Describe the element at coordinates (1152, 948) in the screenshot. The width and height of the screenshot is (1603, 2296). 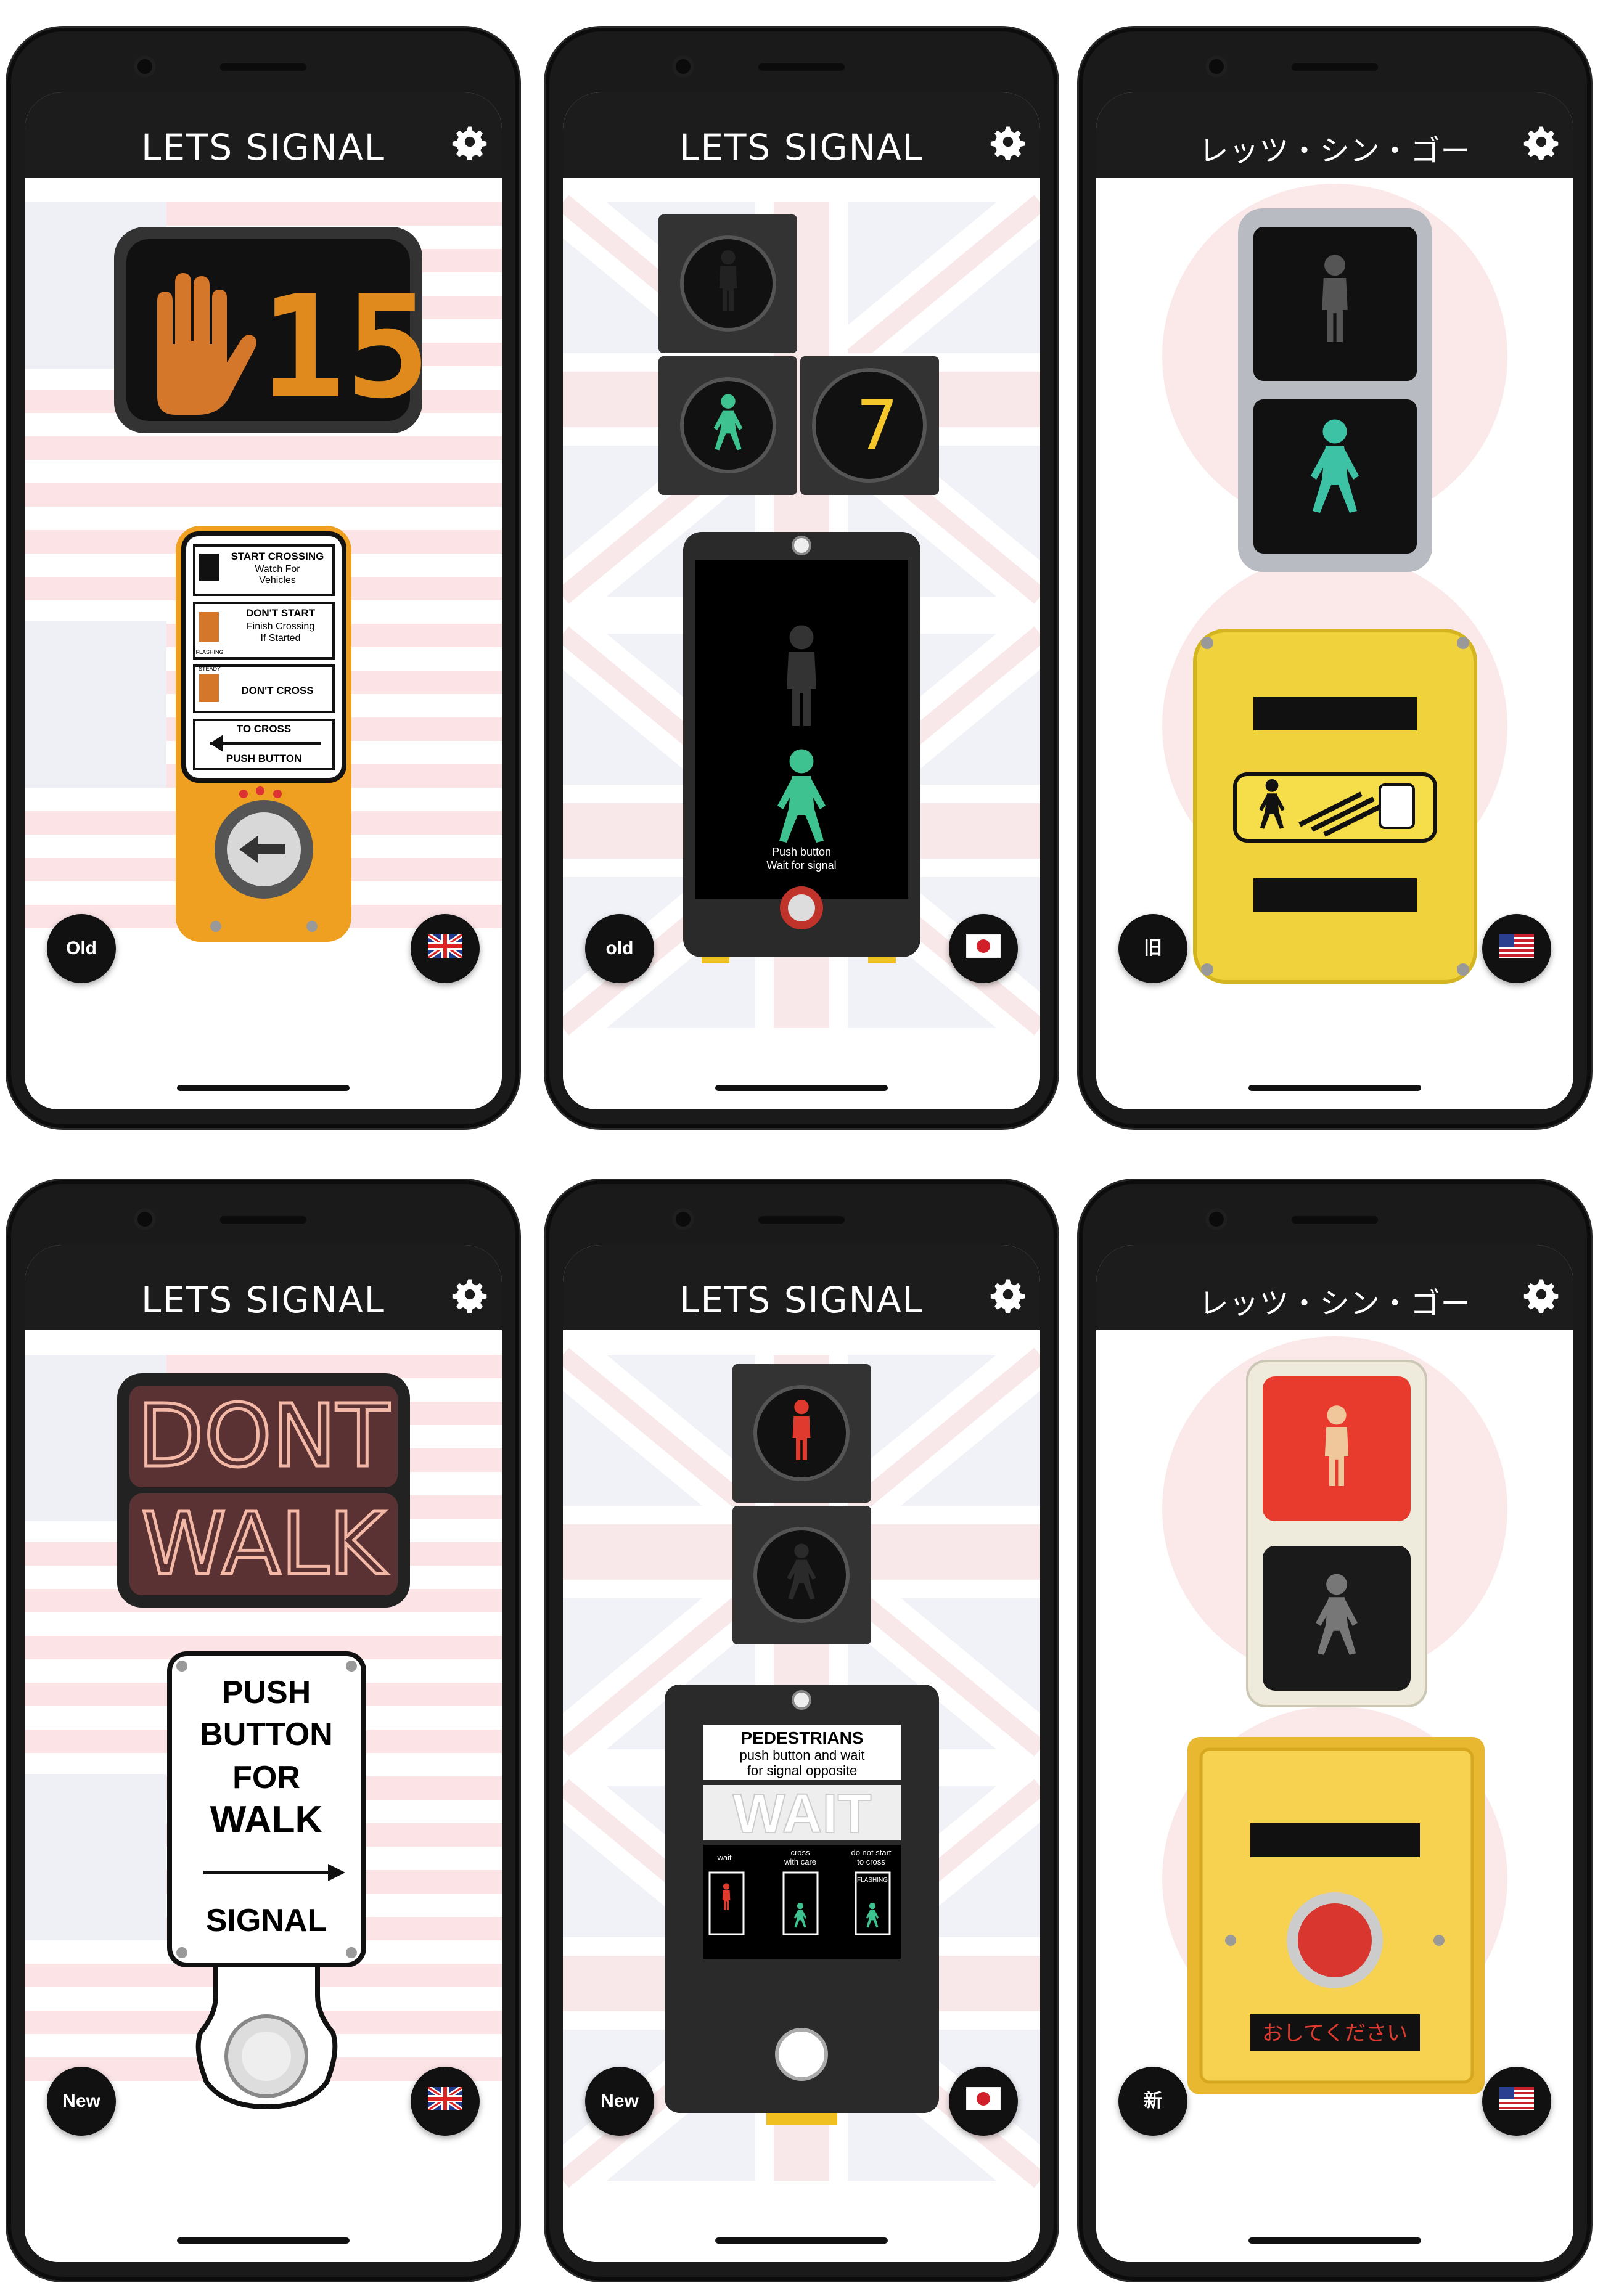
I see `old-new-toggle-button: 旧` at that location.